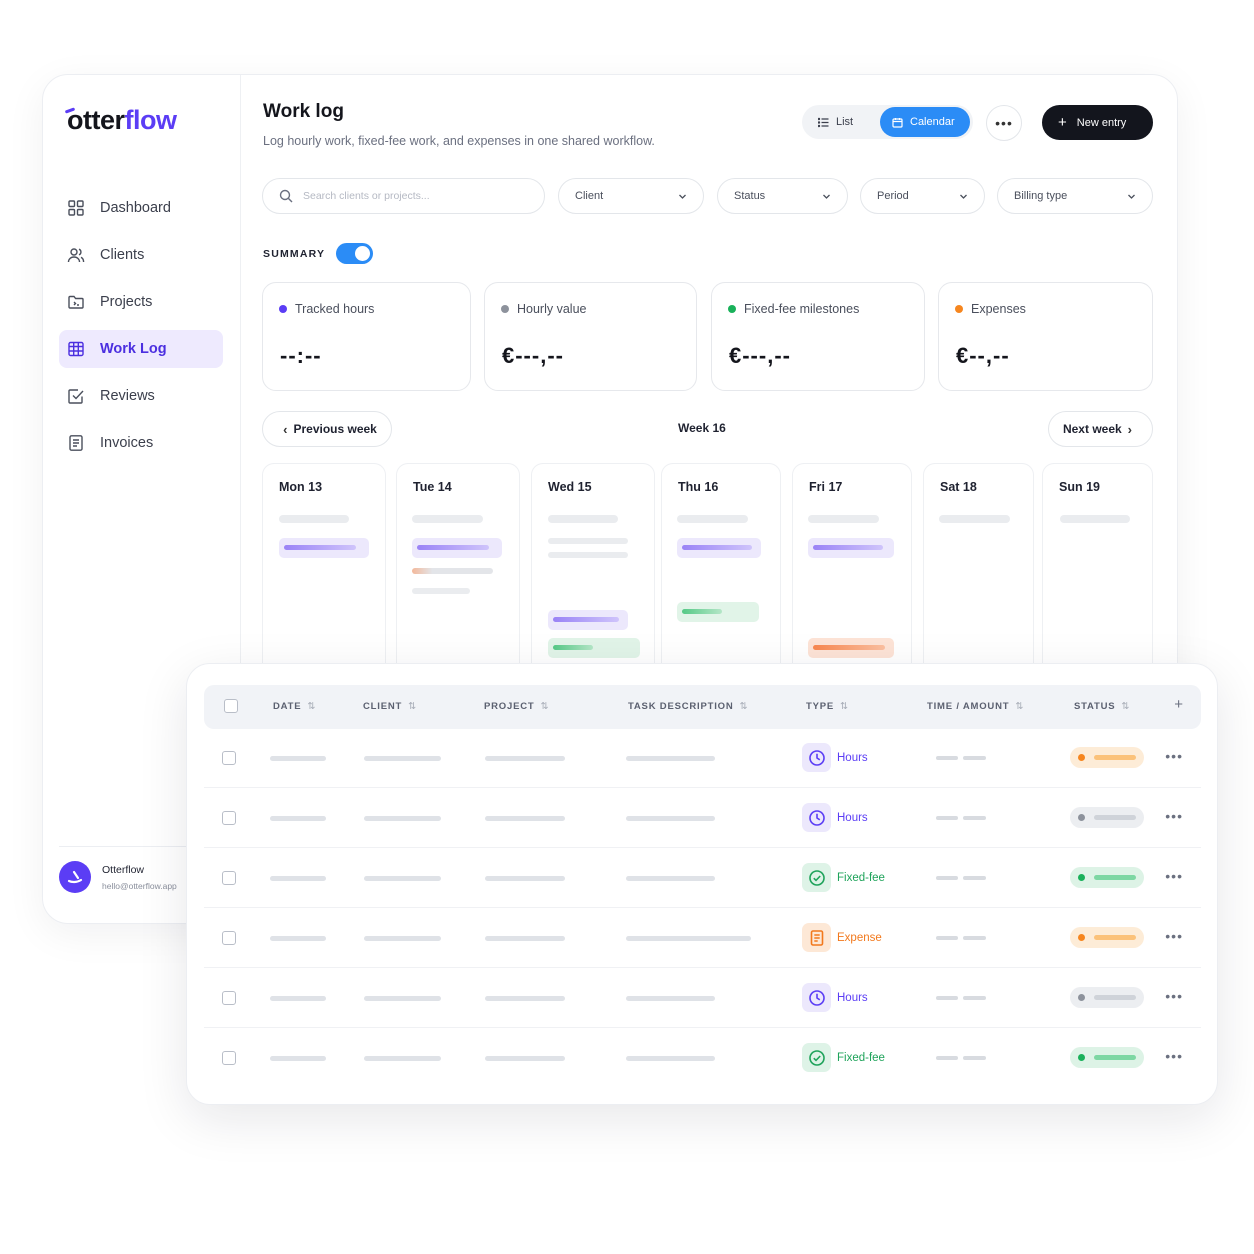 This screenshot has height=1254, width=1254. What do you see at coordinates (298, 878) in the screenshot?
I see `date-placeholder` at bounding box center [298, 878].